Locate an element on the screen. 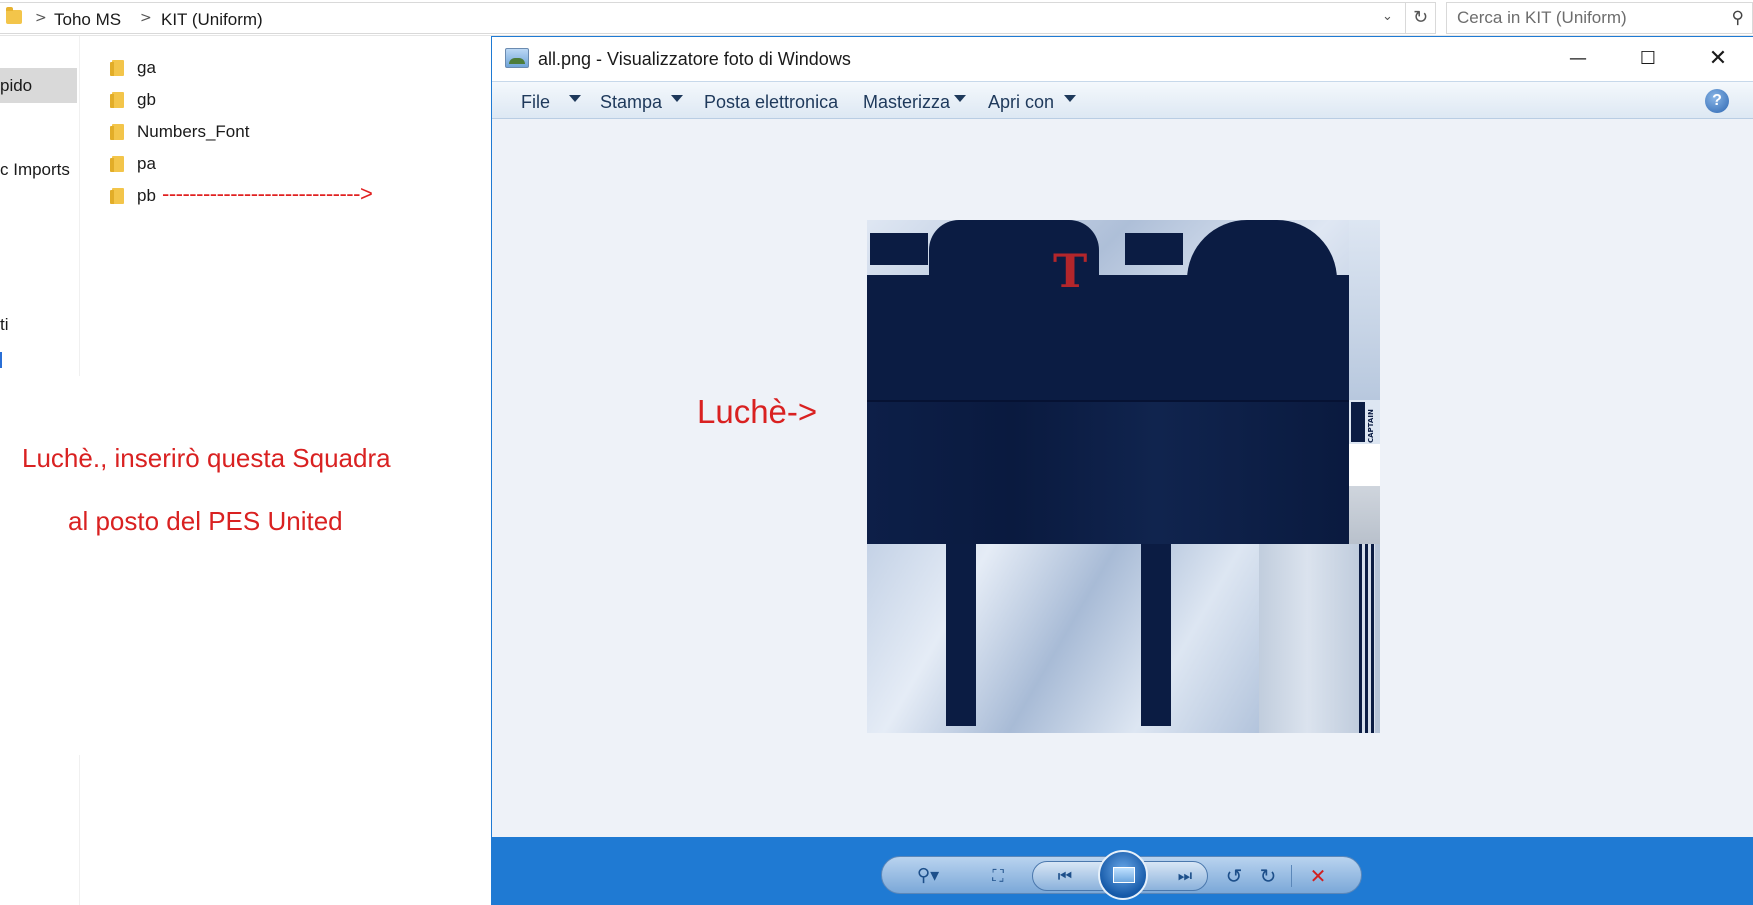 This screenshot has width=1753, height=905. nav-item-quick-access: pido is located at coordinates (38, 85).